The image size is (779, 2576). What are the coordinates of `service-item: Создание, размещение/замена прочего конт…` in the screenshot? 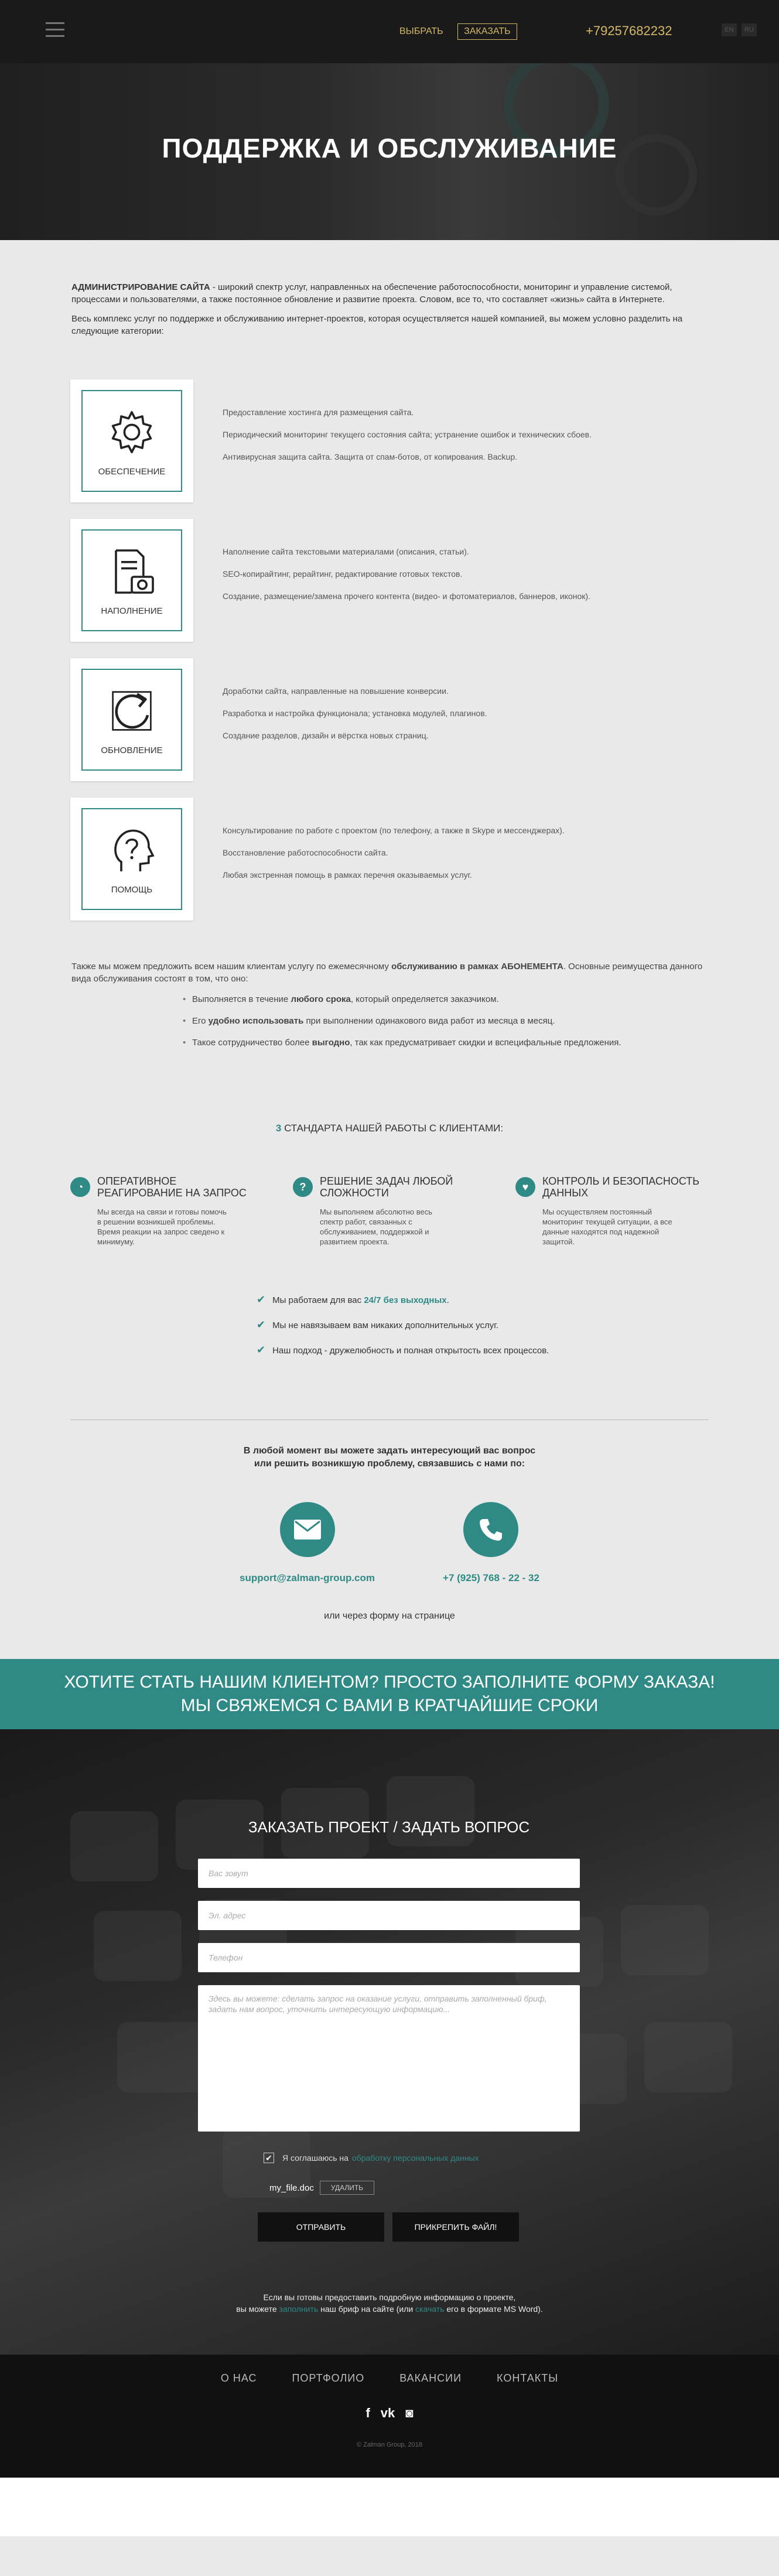 It's located at (406, 596).